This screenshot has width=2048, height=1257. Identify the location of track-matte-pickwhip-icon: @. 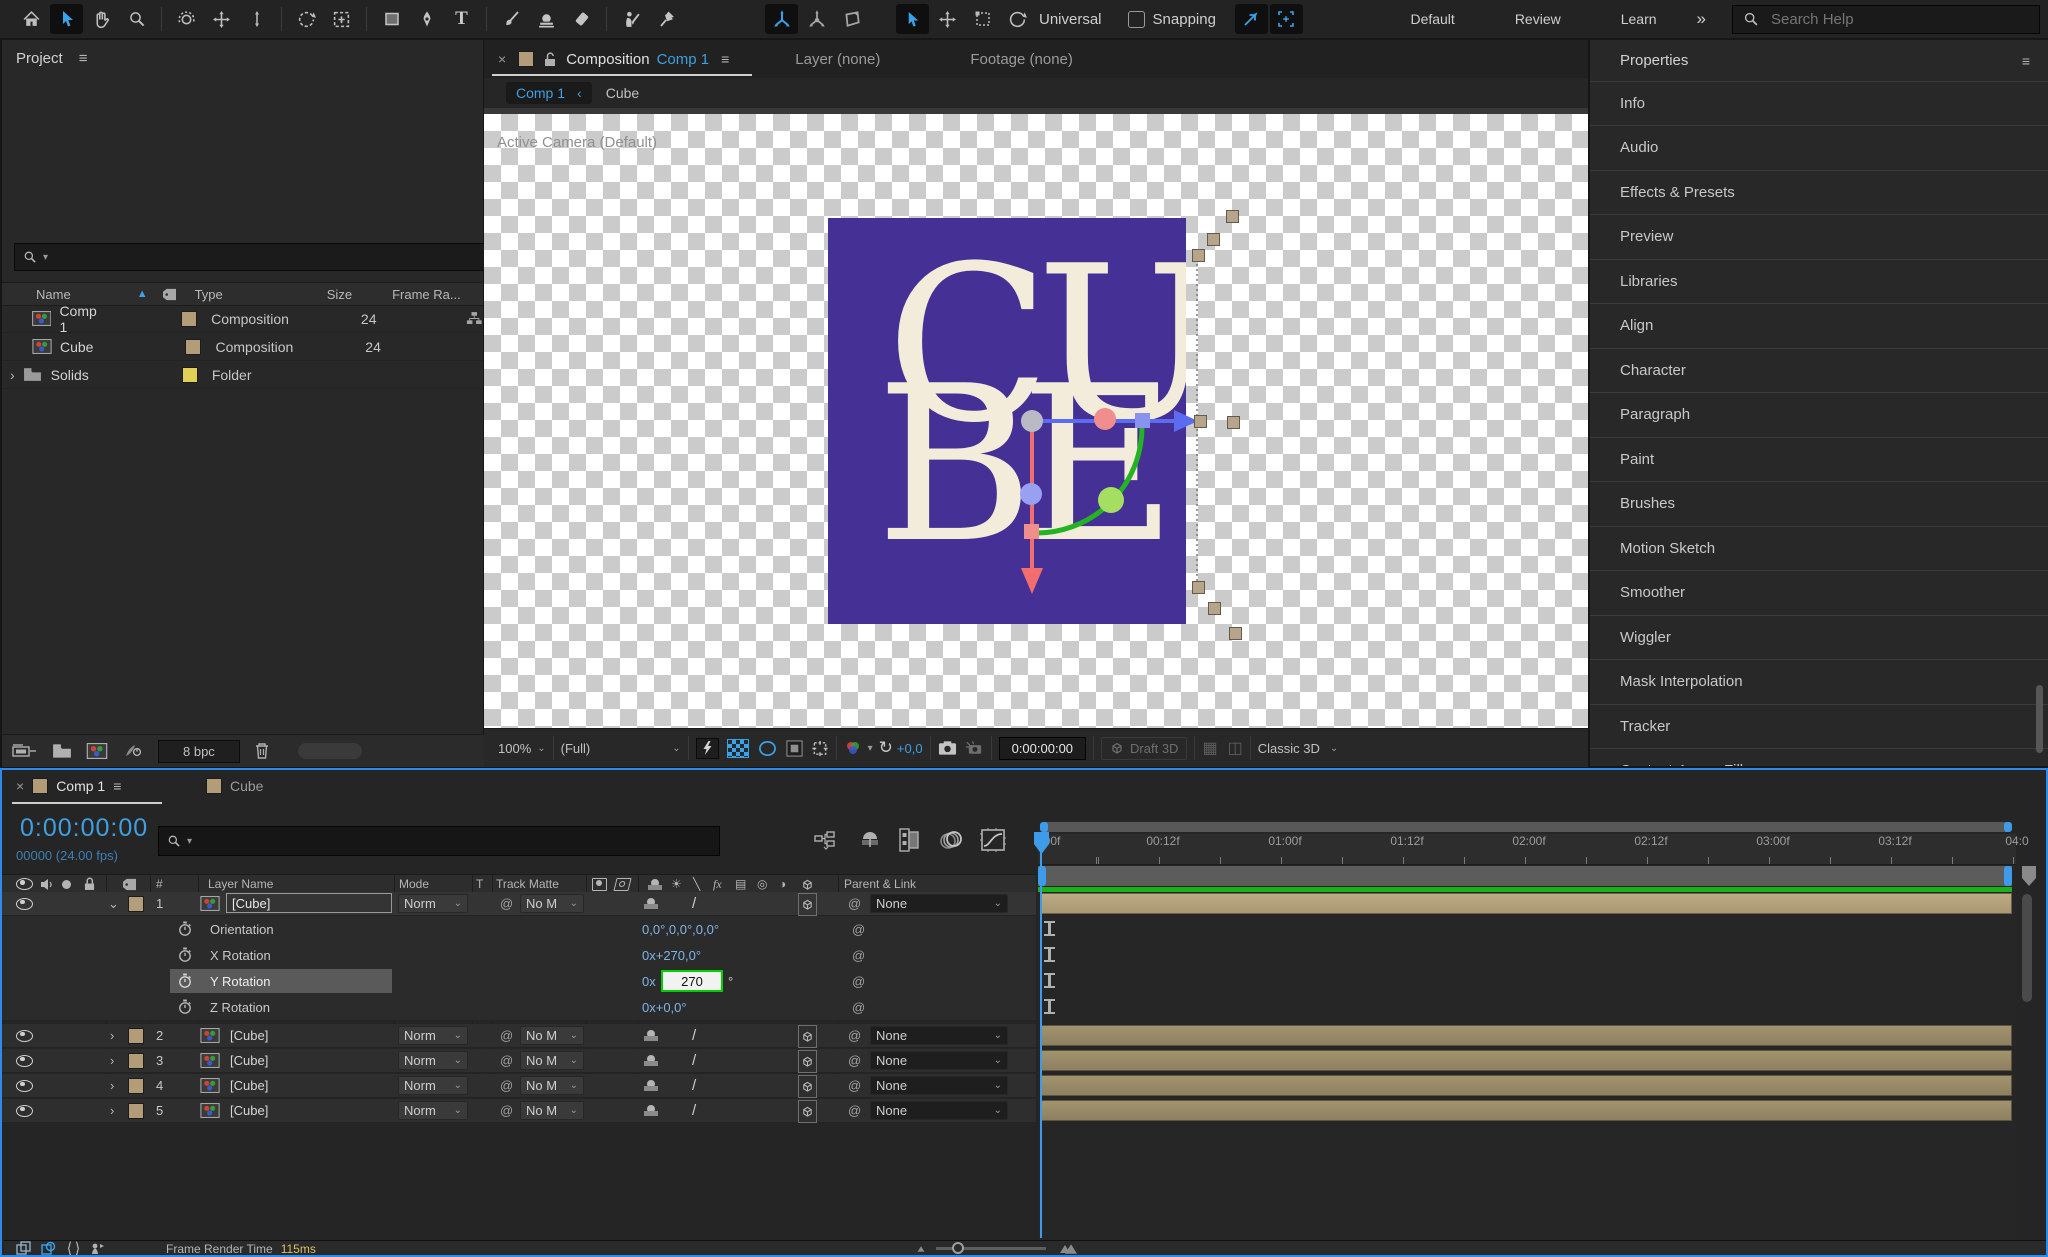
(506, 1060).